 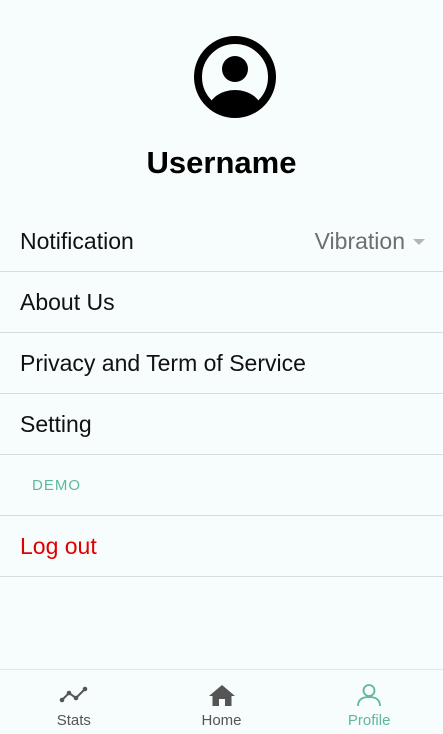 What do you see at coordinates (221, 302) in the screenshot?
I see `about-us-item: About Us` at bounding box center [221, 302].